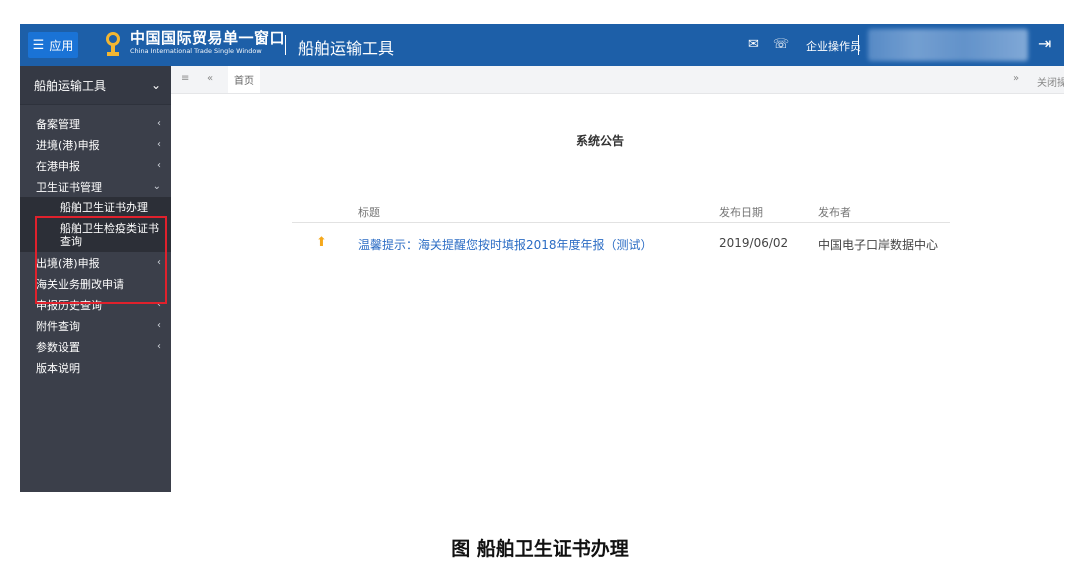 The image size is (1080, 572). I want to click on col-publisher: 发布者, so click(834, 212).